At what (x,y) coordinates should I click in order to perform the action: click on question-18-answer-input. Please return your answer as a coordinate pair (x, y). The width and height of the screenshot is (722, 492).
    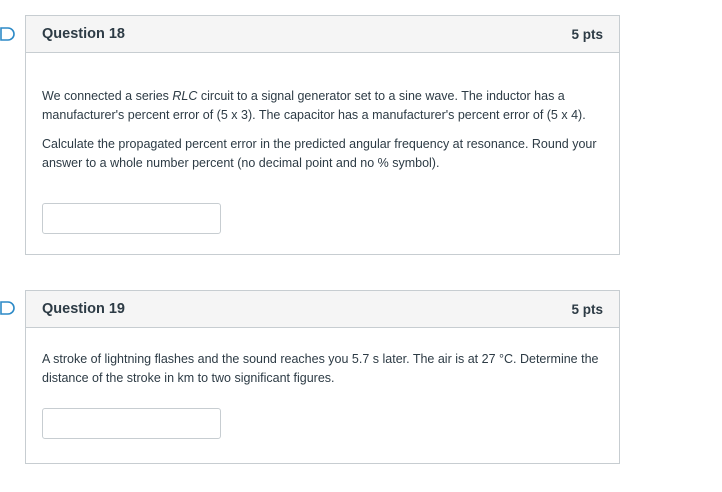
    Looking at the image, I should click on (131, 218).